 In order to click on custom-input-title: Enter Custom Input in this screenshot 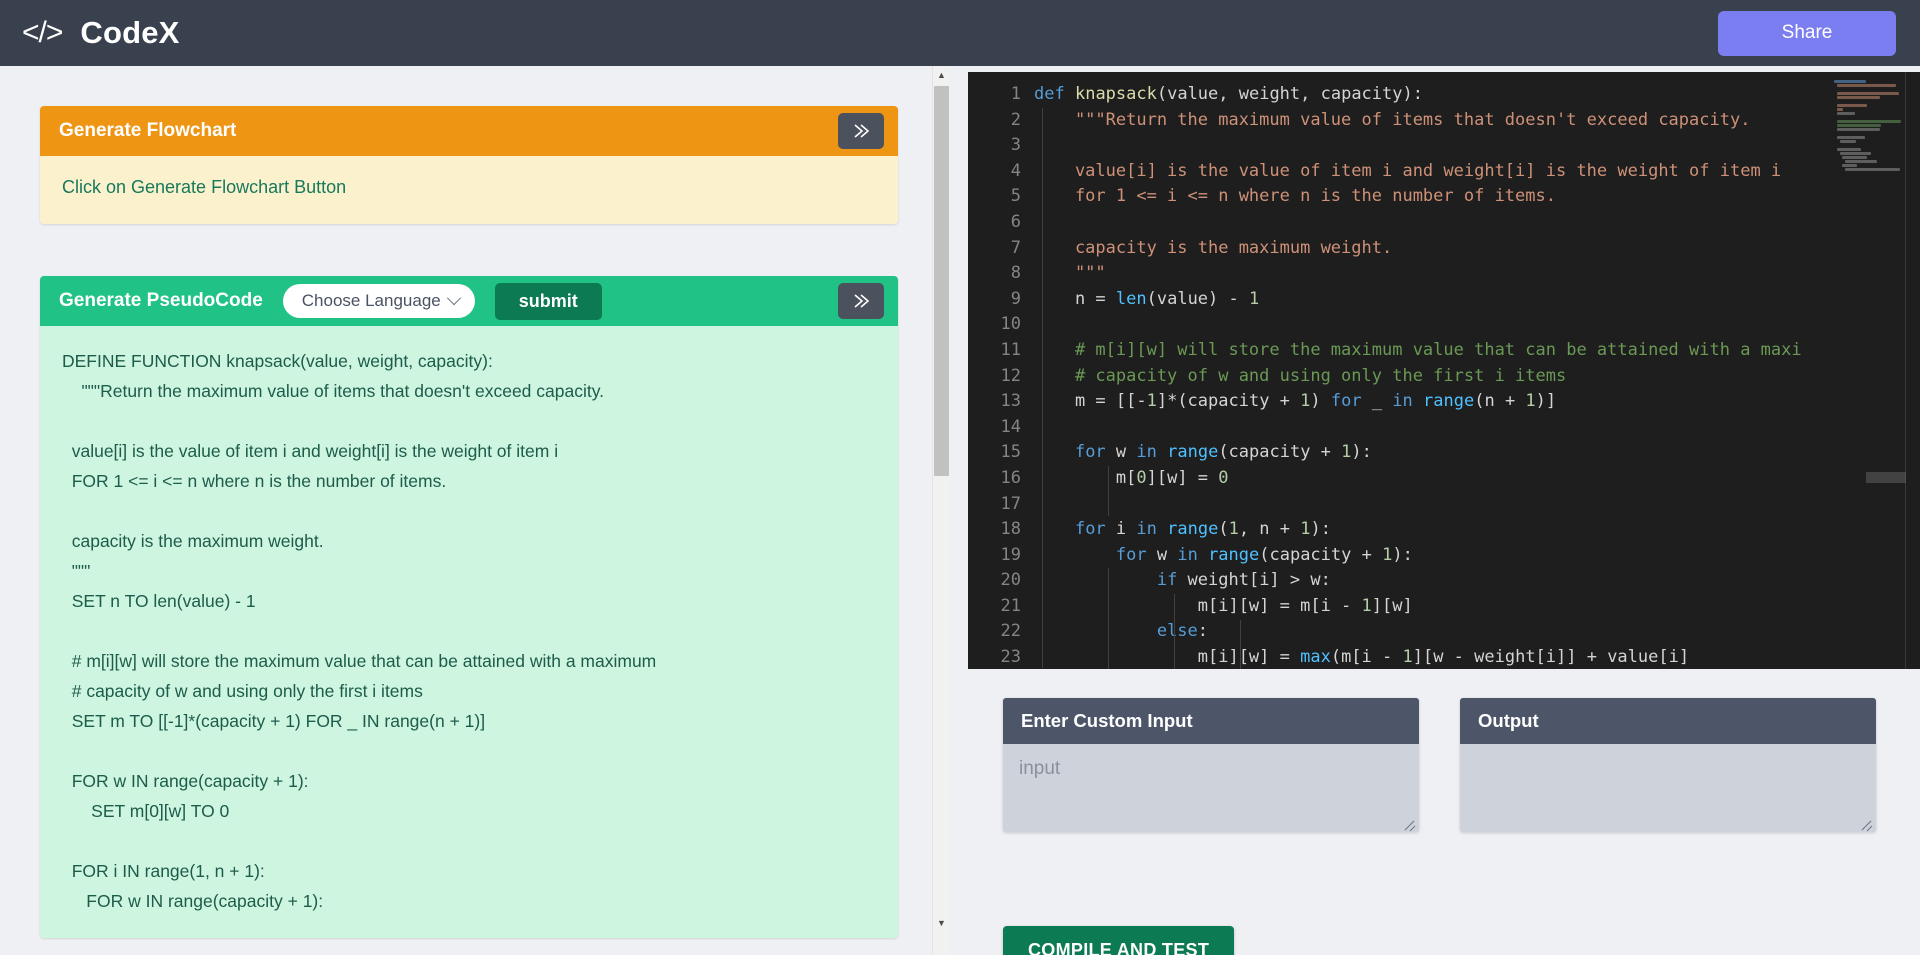, I will do `click(1211, 721)`.